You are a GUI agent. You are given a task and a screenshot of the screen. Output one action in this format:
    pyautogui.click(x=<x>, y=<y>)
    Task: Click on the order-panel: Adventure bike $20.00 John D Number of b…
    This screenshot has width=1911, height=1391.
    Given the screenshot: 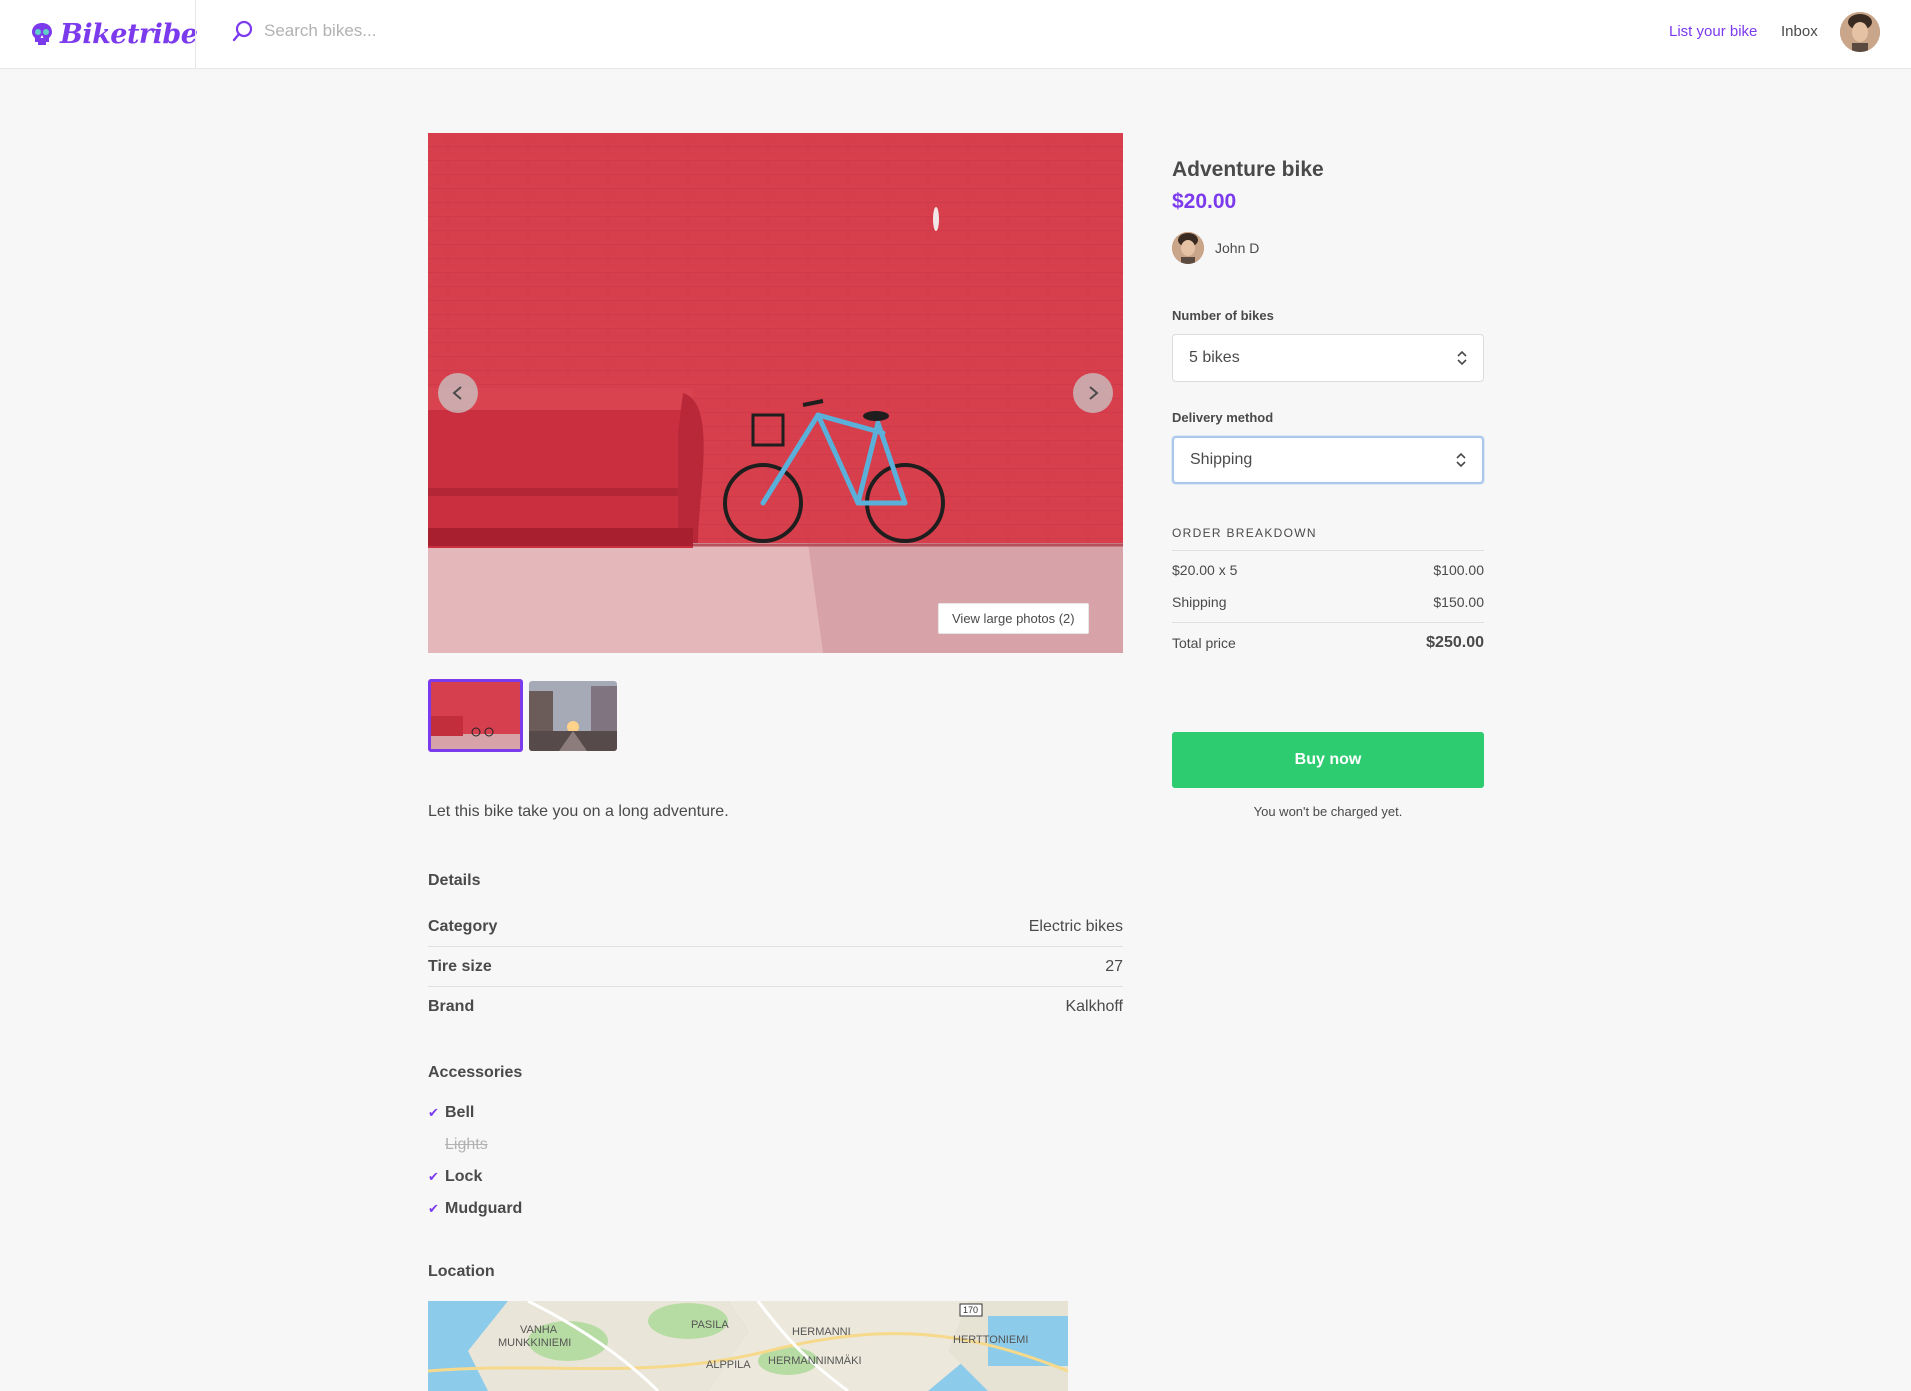 What is the action you would take?
    pyautogui.click(x=1328, y=488)
    